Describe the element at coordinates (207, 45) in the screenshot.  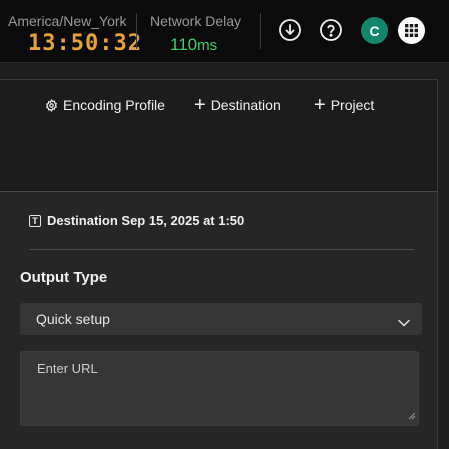
I see `network-delay-unit: ms` at that location.